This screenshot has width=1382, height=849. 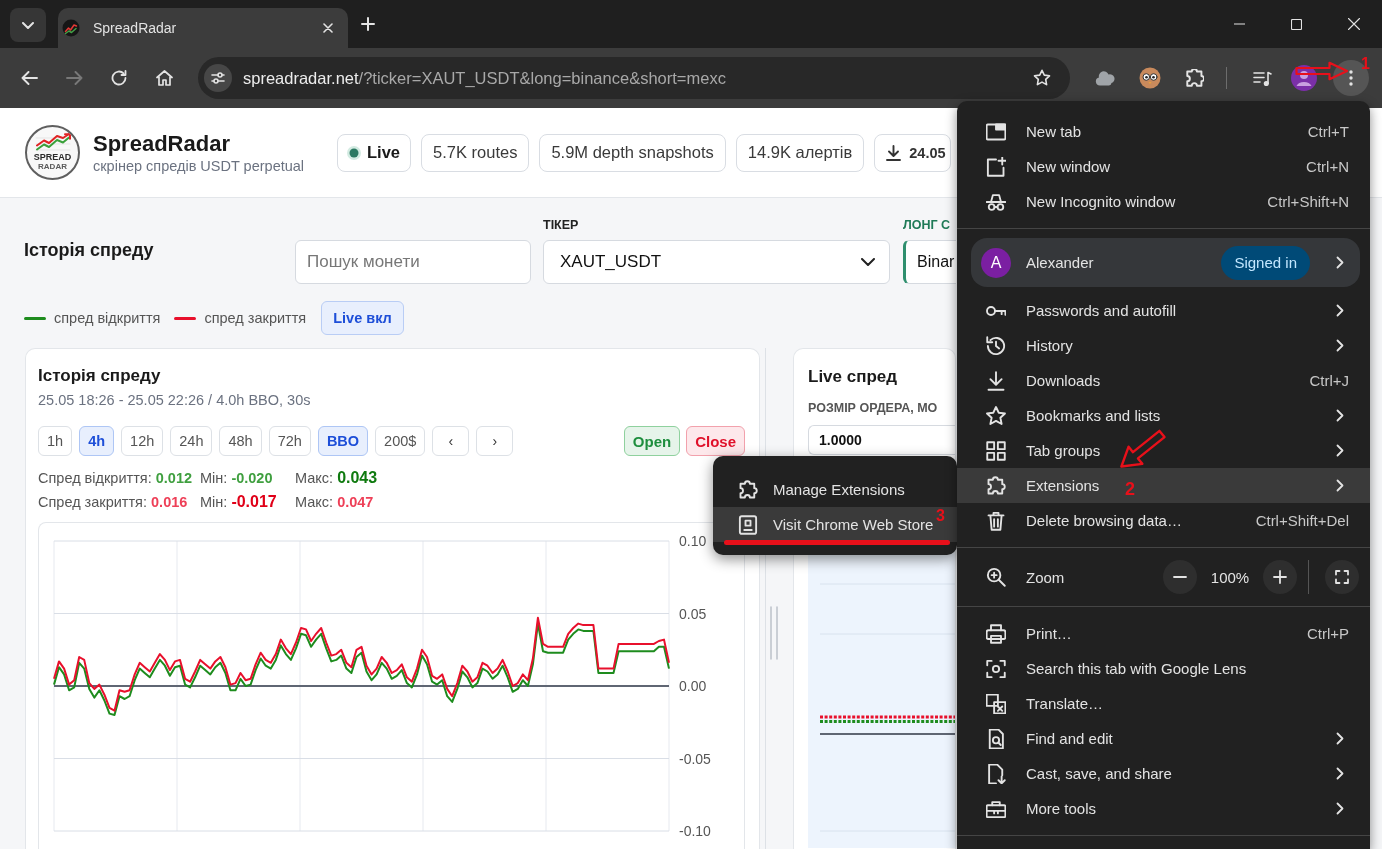 What do you see at coordinates (1302, 520) in the screenshot?
I see `keyboard-shortcut: Ctrl+Shift+Del` at bounding box center [1302, 520].